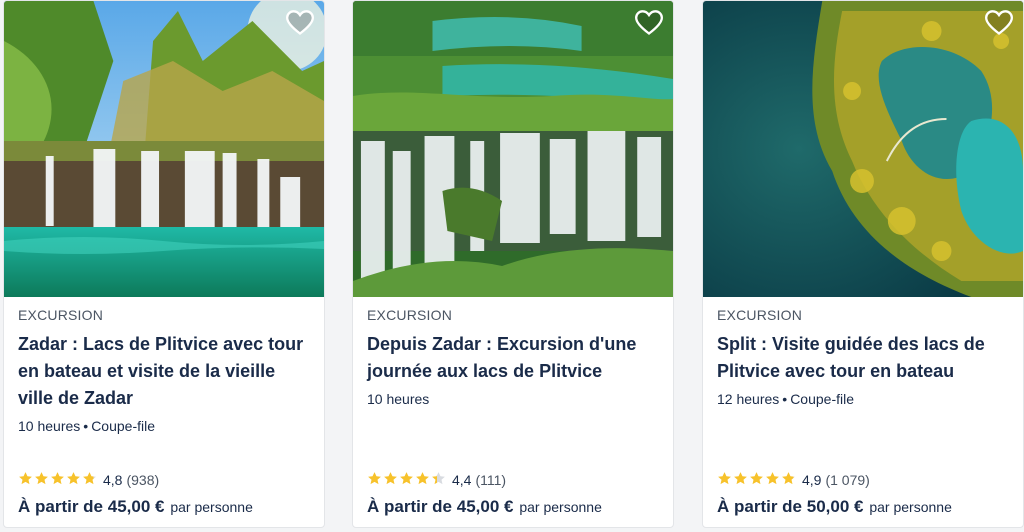  I want to click on activity-meta: 10 heures, so click(513, 399).